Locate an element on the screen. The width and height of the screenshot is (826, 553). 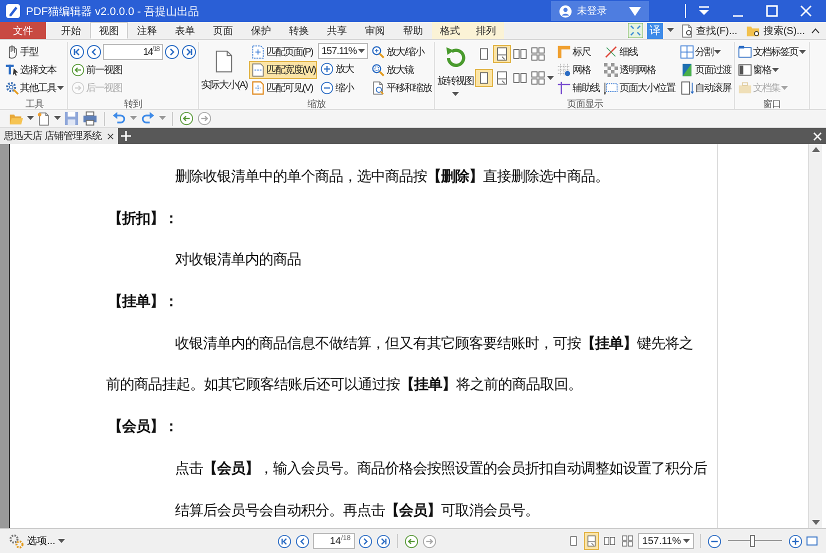
zoom-out-icon is located at coordinates (714, 541).